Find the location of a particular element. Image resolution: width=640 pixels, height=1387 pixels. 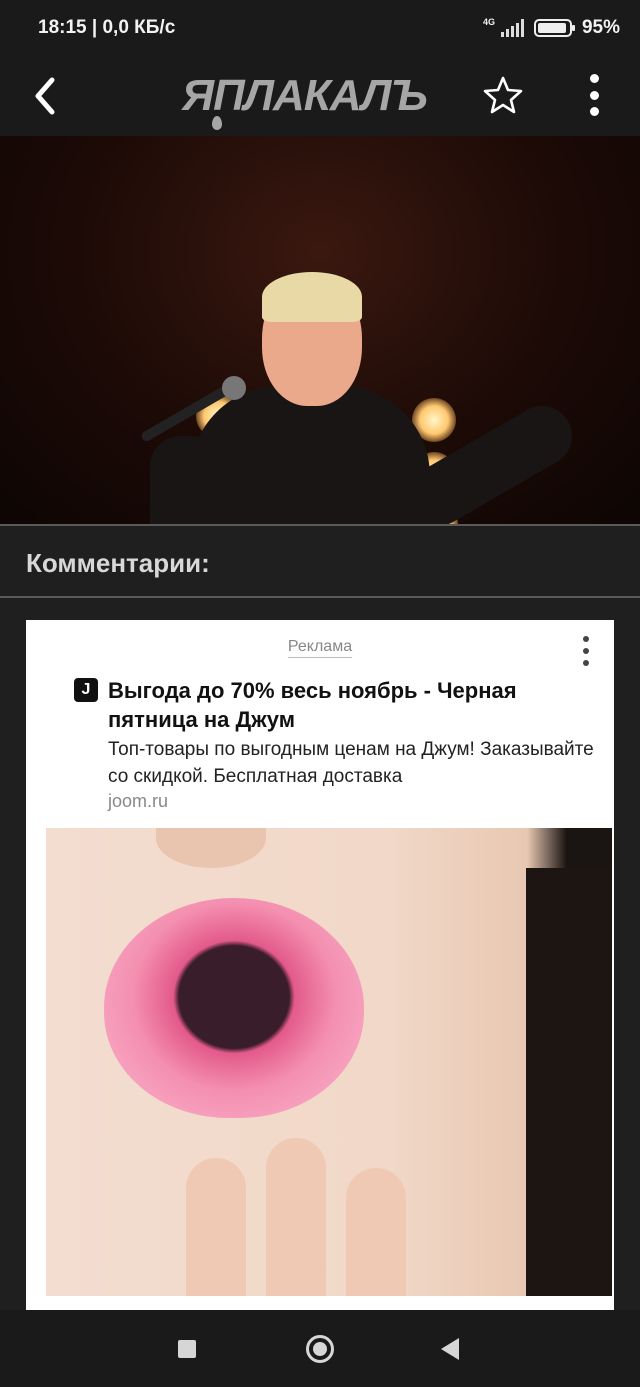

microphone-head is located at coordinates (234, 388).